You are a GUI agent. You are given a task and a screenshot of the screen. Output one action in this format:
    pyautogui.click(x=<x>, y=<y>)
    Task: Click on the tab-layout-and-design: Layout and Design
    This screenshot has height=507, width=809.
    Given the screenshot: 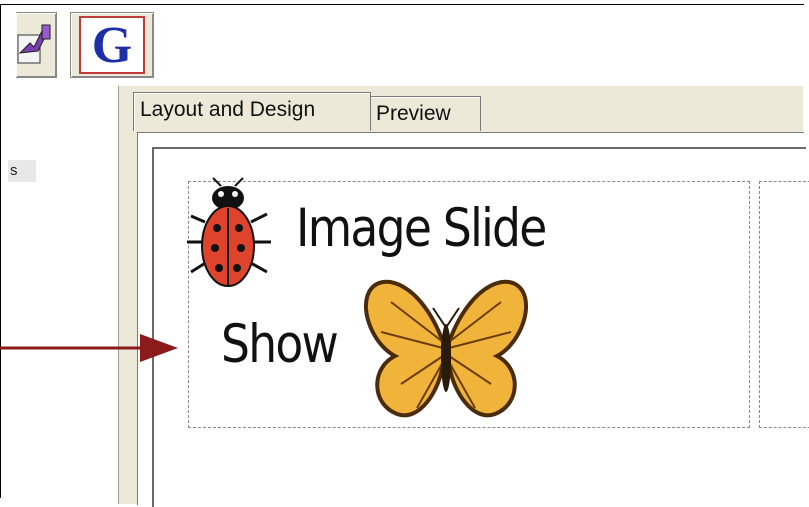 What is the action you would take?
    pyautogui.click(x=252, y=111)
    